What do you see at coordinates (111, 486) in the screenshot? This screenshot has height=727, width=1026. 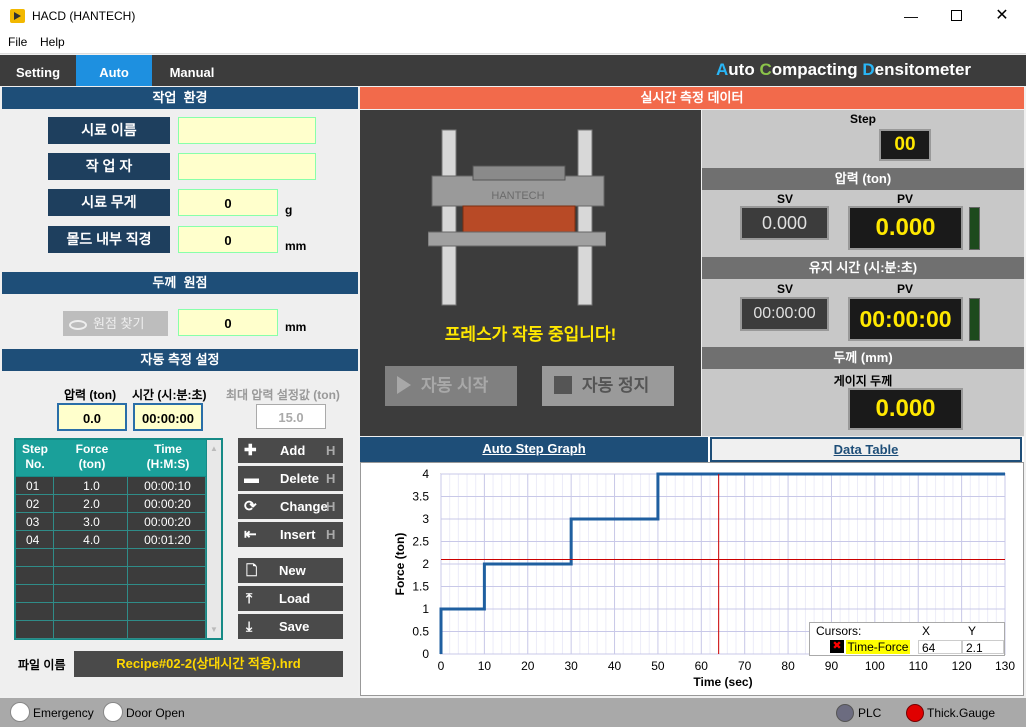 I see `table-row: 01 1.0 00:00:10` at bounding box center [111, 486].